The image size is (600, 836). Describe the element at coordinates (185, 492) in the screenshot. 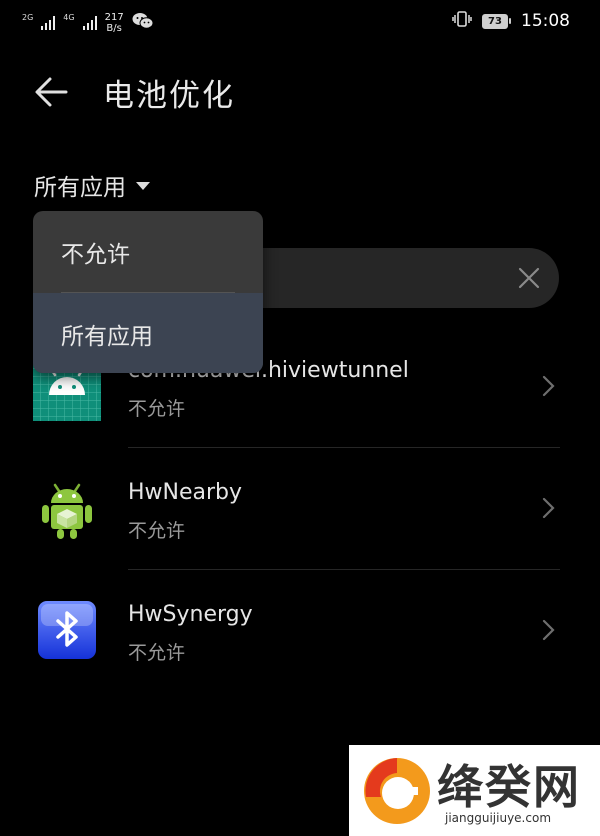

I see `app-name: HwNearby` at that location.